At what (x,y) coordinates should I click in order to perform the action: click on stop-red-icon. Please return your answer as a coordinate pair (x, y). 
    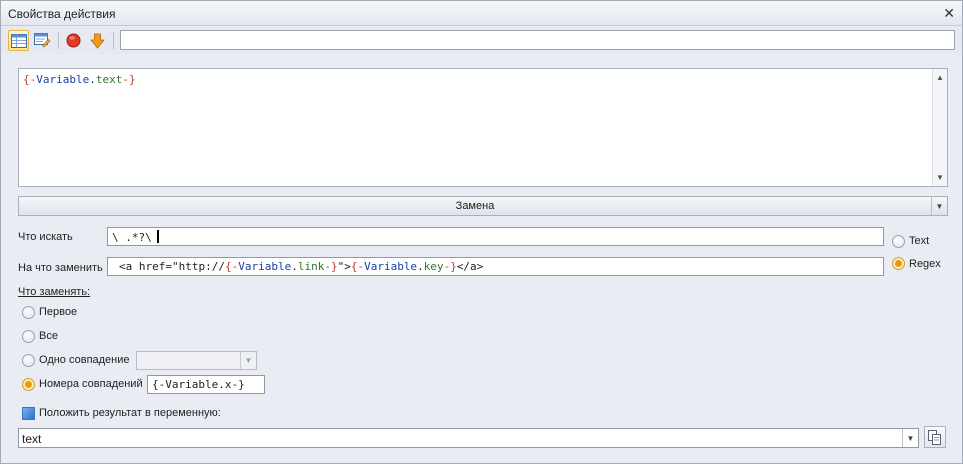
    Looking at the image, I should click on (73, 40).